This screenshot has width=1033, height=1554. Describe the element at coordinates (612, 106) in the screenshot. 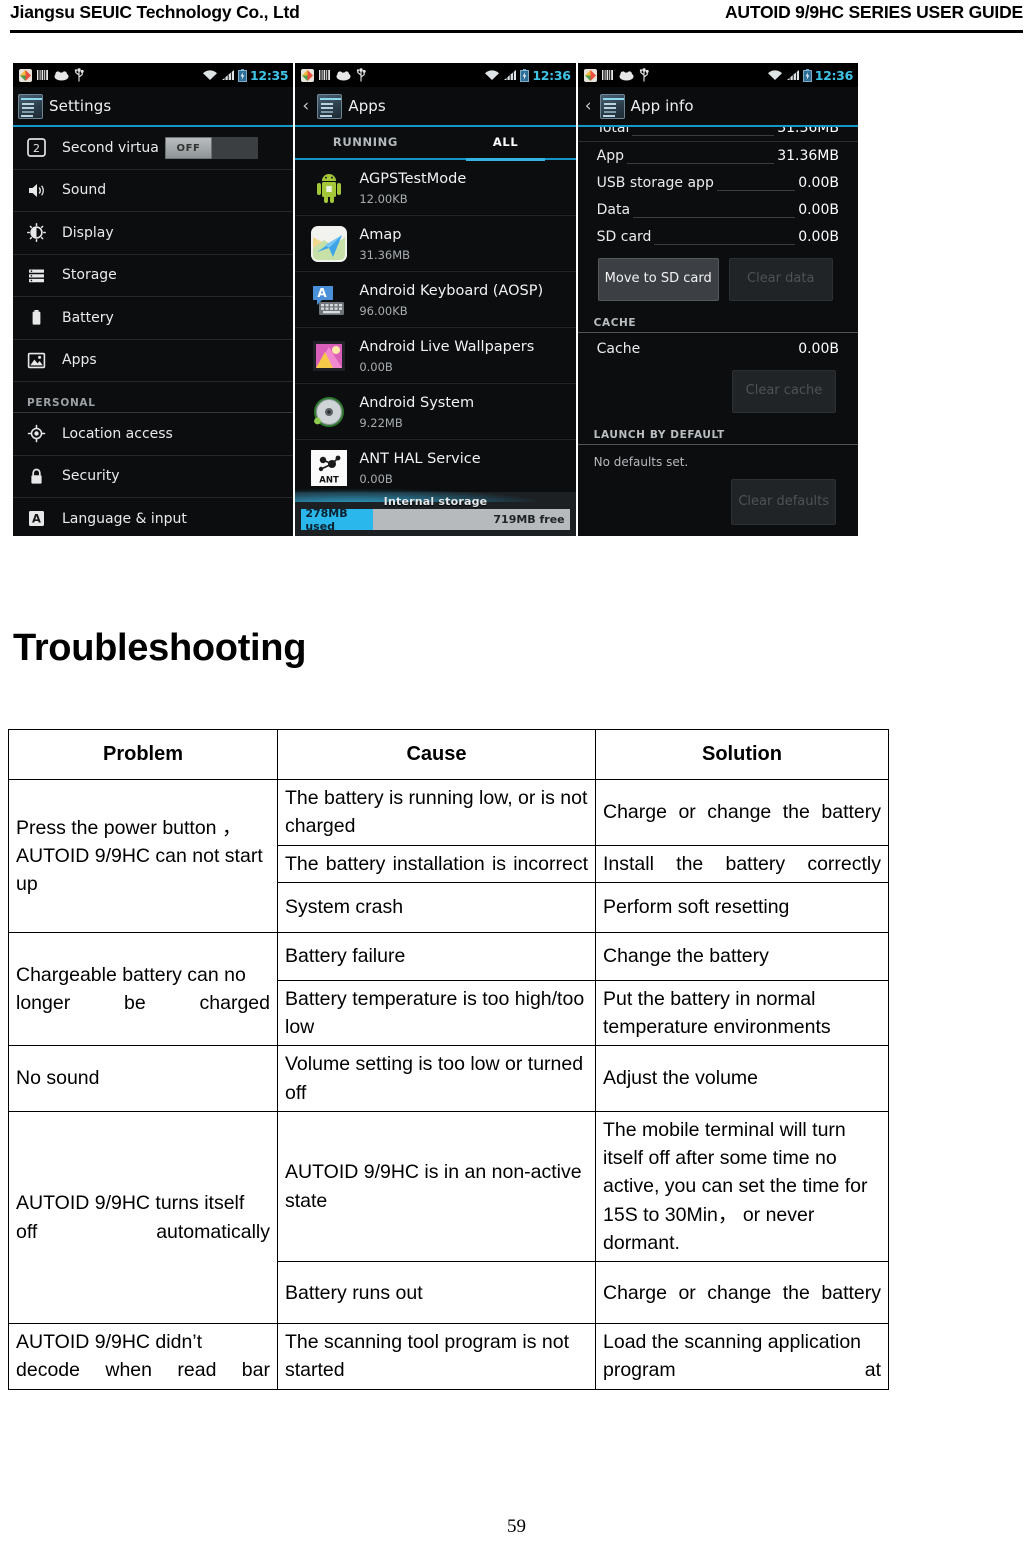

I see `settings-app-icon` at that location.